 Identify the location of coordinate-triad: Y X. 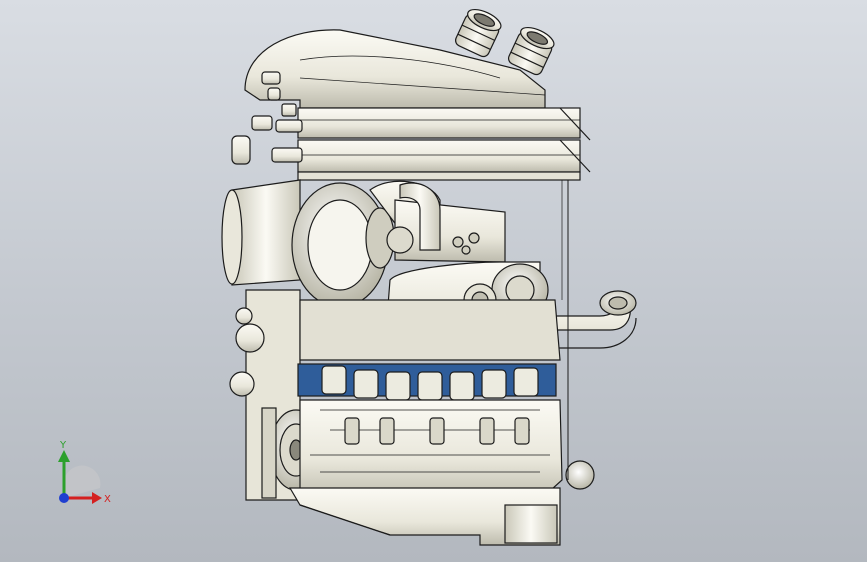
(84, 472).